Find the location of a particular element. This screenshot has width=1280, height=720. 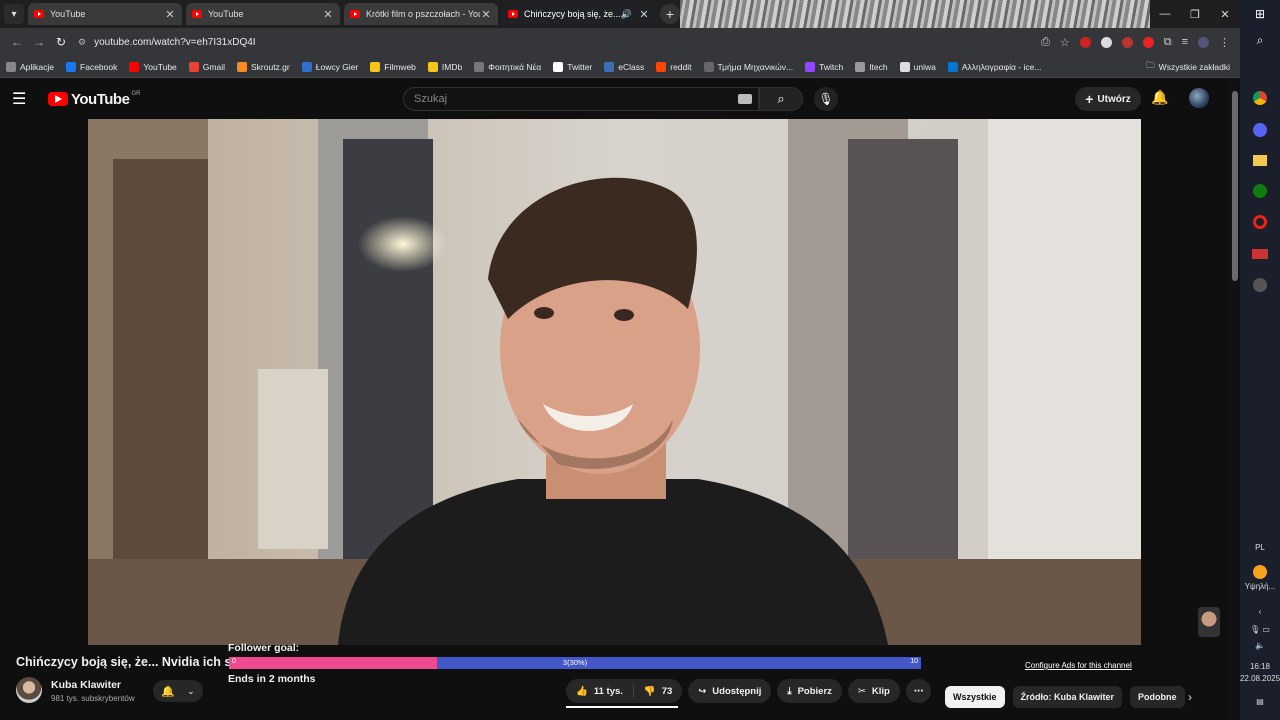

reload-button: ↻ is located at coordinates (61, 42).